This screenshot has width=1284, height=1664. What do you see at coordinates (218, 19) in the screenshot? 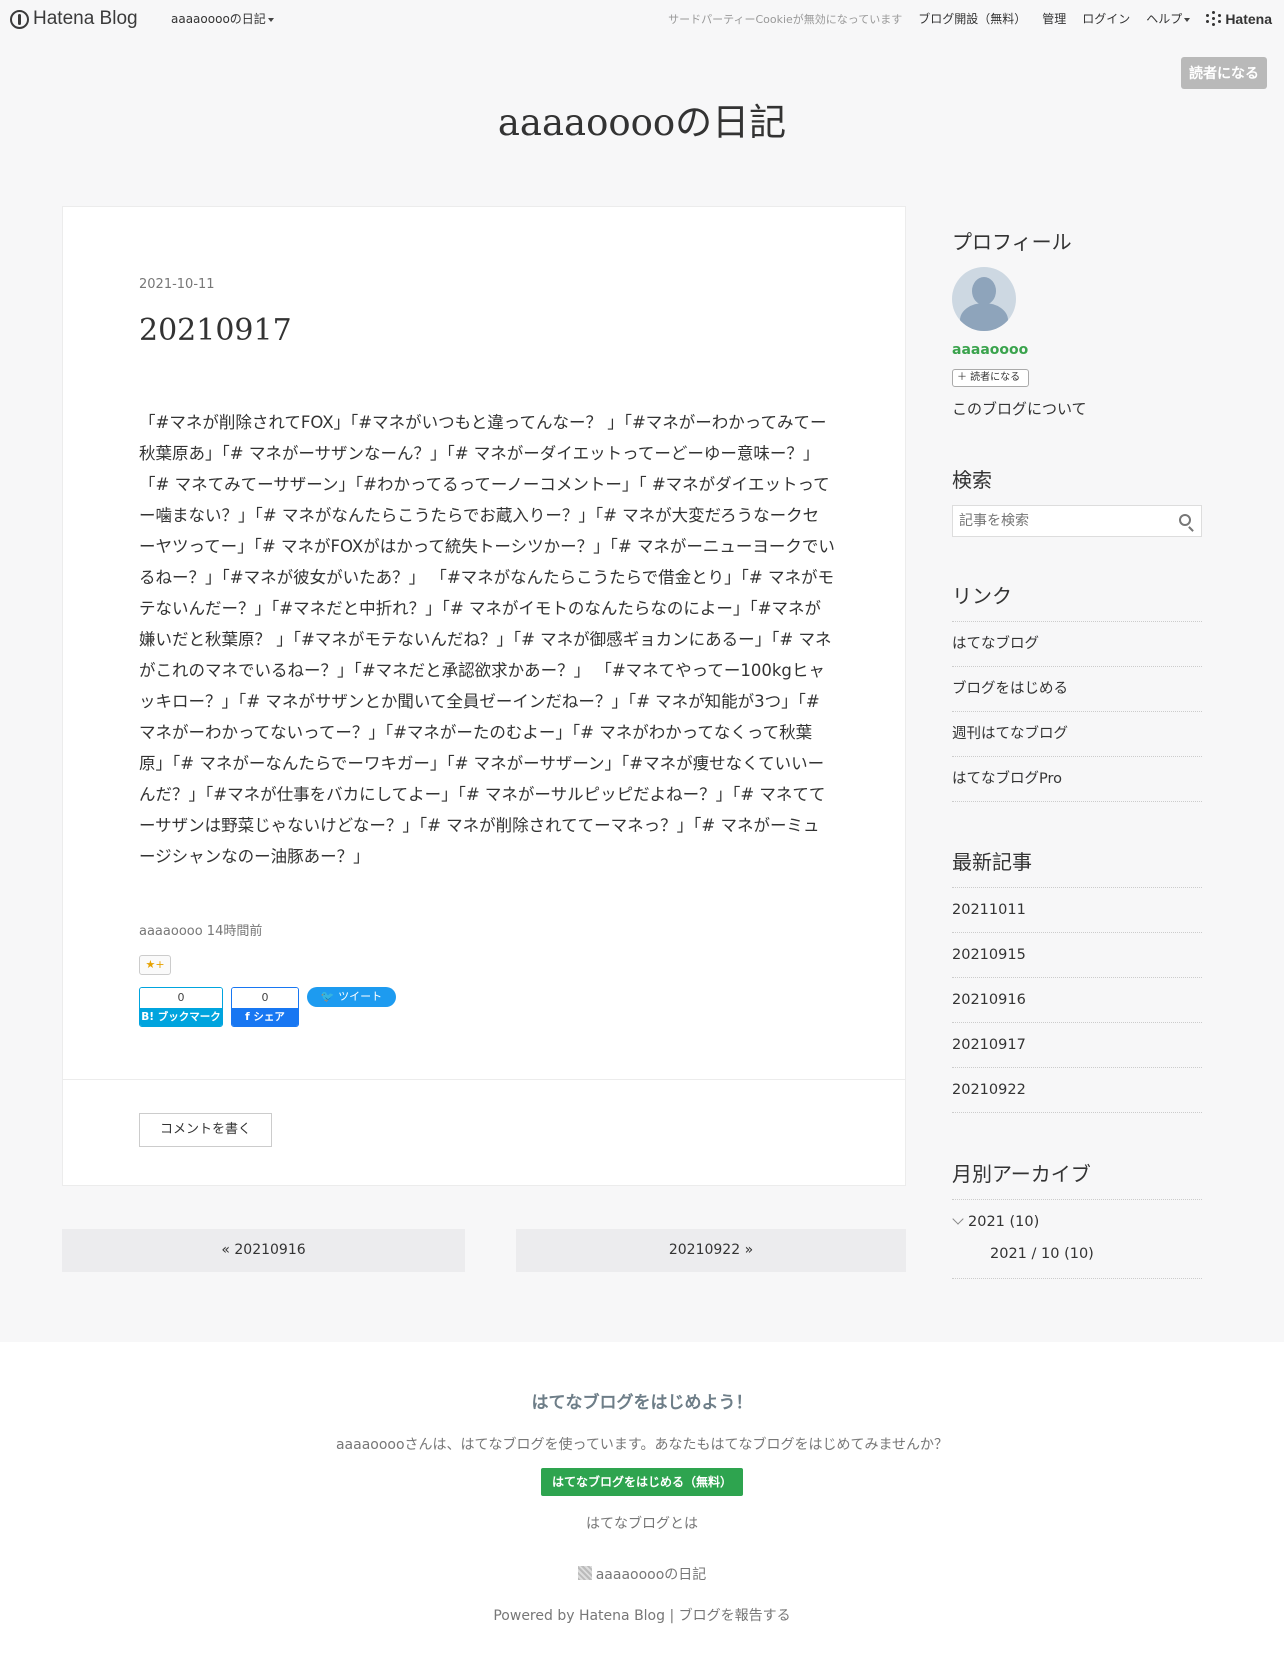
I see `blog-menu-label: aaaaooooの日記` at bounding box center [218, 19].